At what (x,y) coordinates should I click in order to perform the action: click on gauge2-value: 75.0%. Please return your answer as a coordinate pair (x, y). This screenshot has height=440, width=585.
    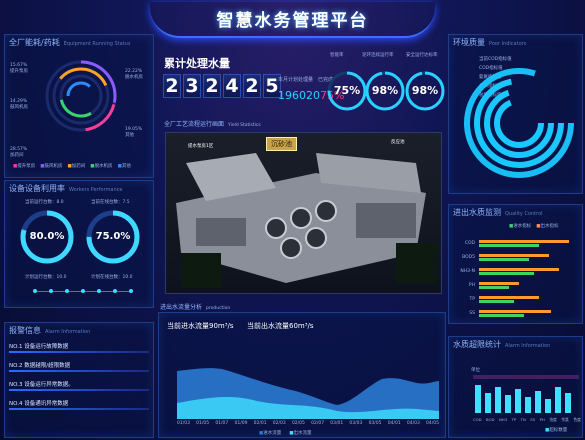
    Looking at the image, I should click on (113, 236).